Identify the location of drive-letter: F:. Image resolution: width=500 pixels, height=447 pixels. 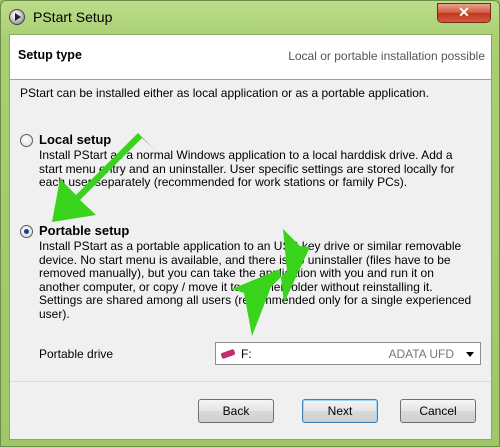
(246, 354).